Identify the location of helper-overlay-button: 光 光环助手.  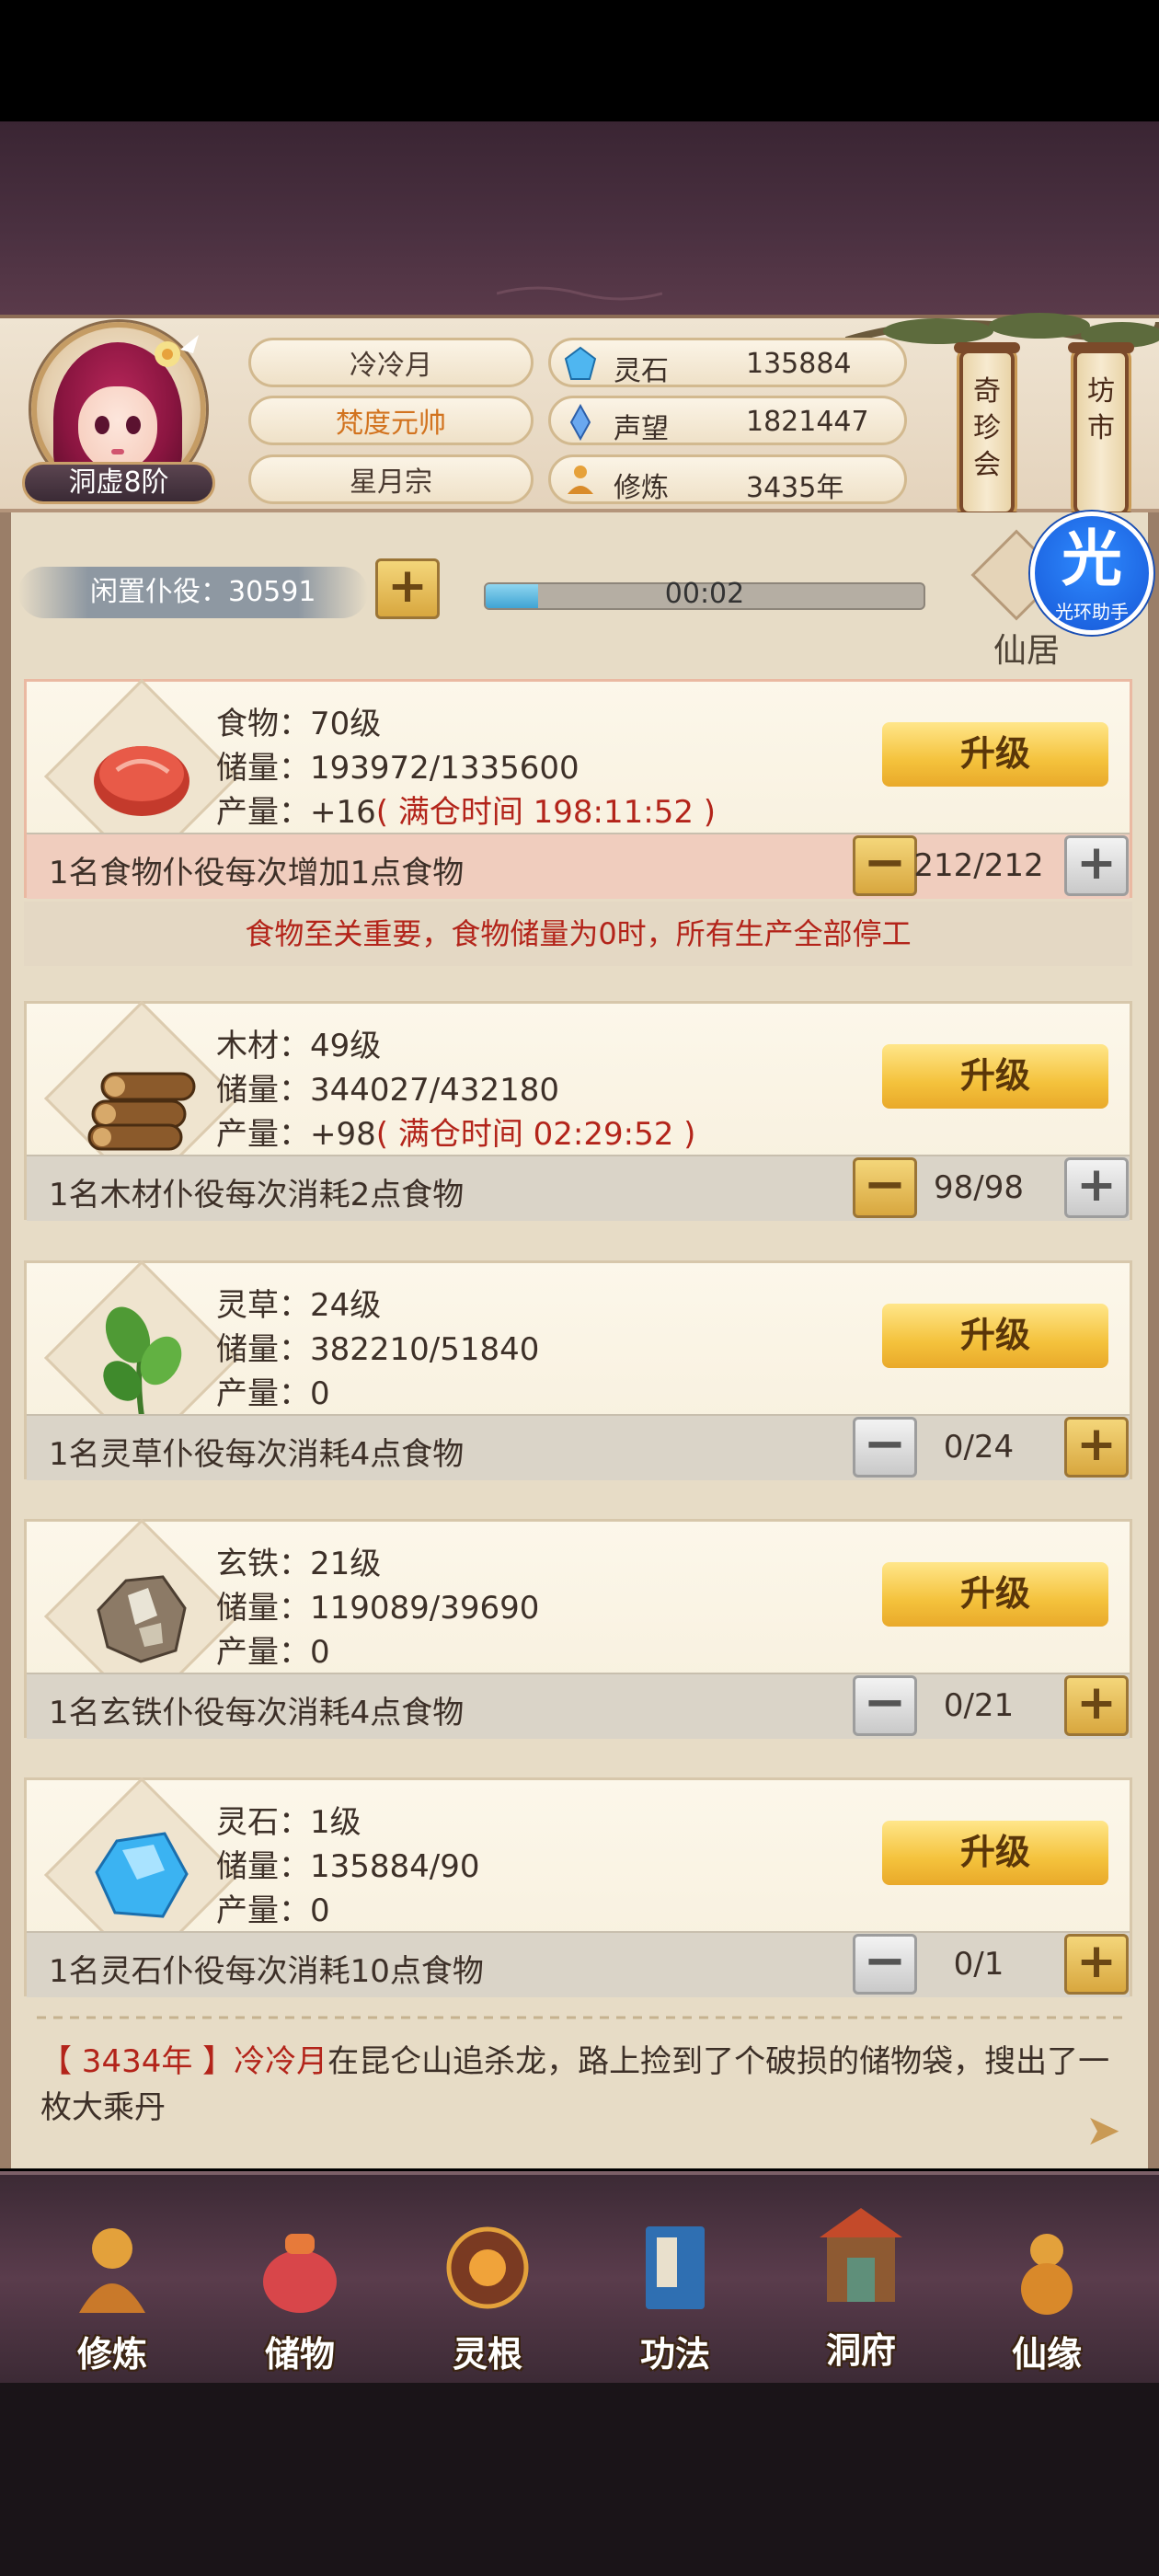
(1091, 573).